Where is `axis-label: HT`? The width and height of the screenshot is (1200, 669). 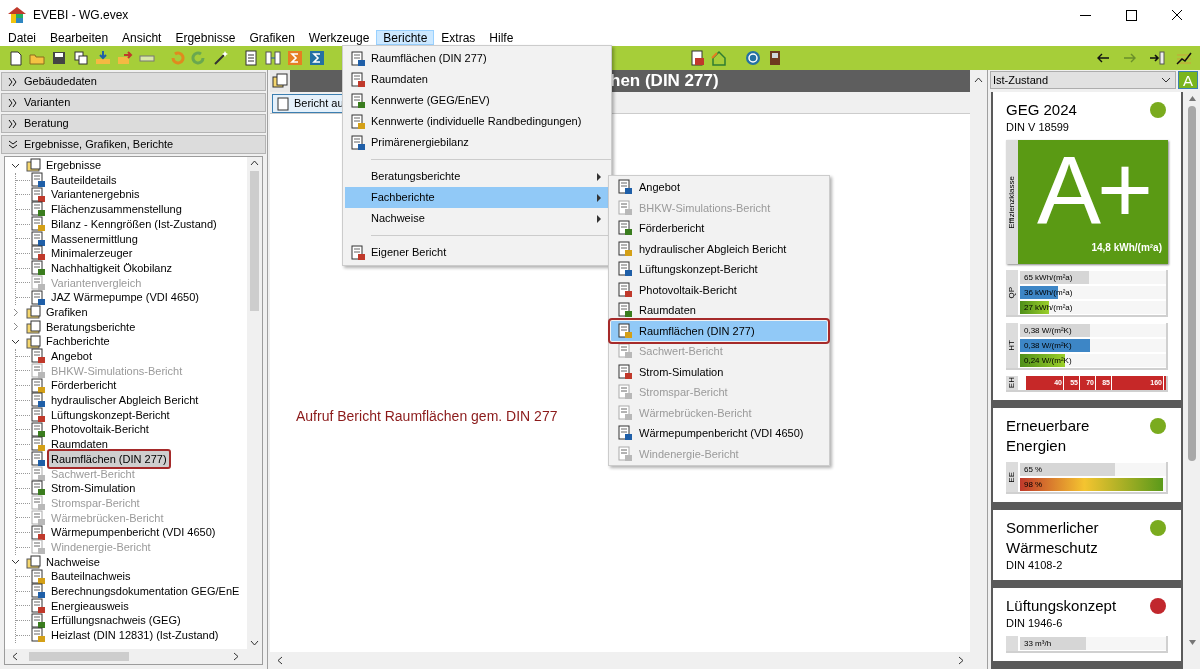 axis-label: HT is located at coordinates (1012, 345).